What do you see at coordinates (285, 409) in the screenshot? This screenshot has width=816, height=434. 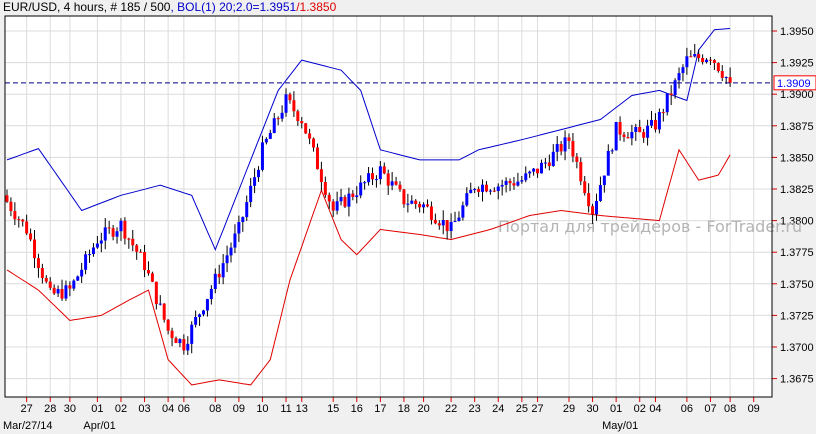 I see `x-tick-label: 11` at bounding box center [285, 409].